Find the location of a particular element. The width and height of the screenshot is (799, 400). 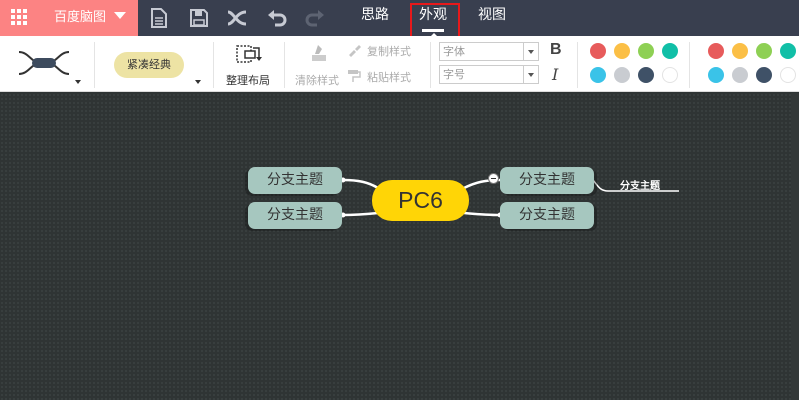

root-topic: PC6 is located at coordinates (420, 200).